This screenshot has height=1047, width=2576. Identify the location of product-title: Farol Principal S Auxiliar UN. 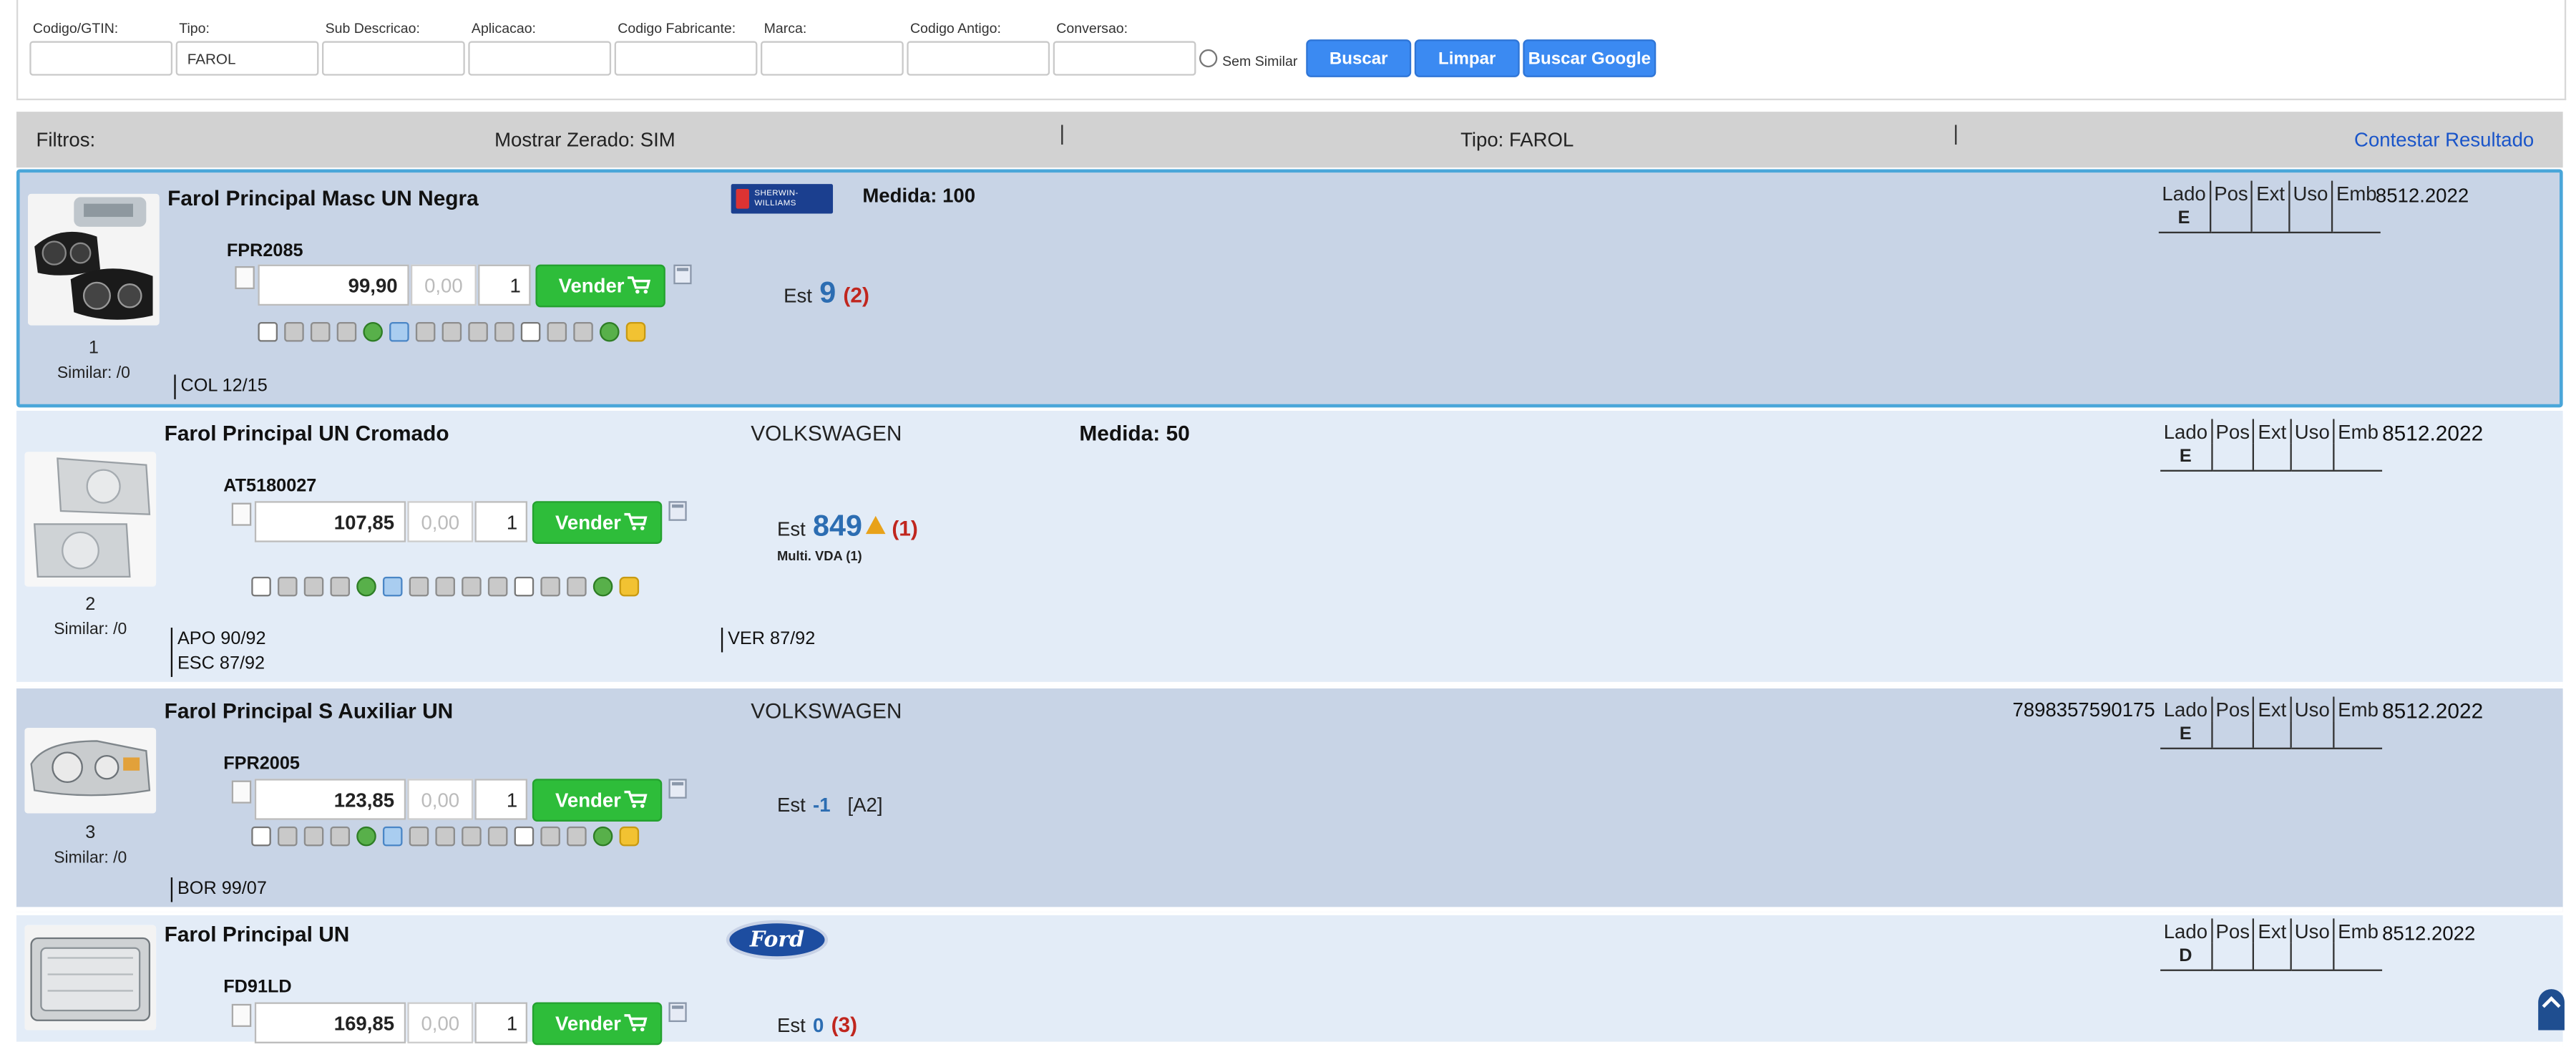
(309, 710).